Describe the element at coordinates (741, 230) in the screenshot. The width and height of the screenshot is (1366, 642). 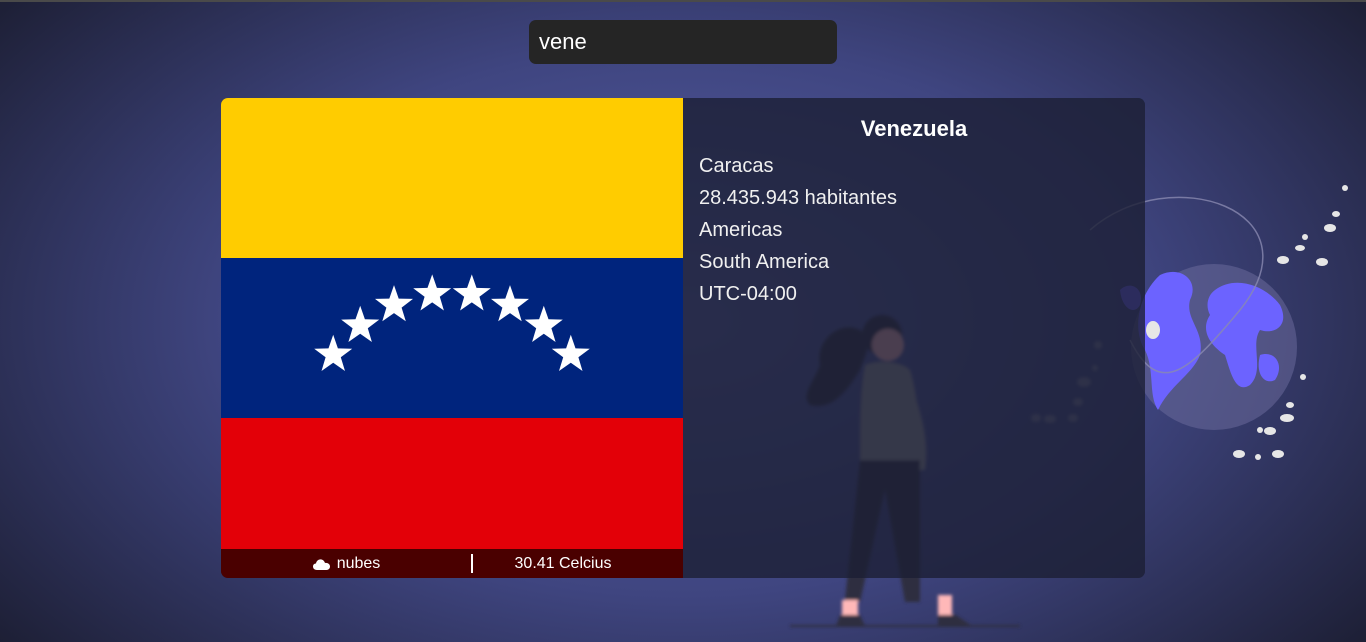
I see `country-region: Americas` at that location.